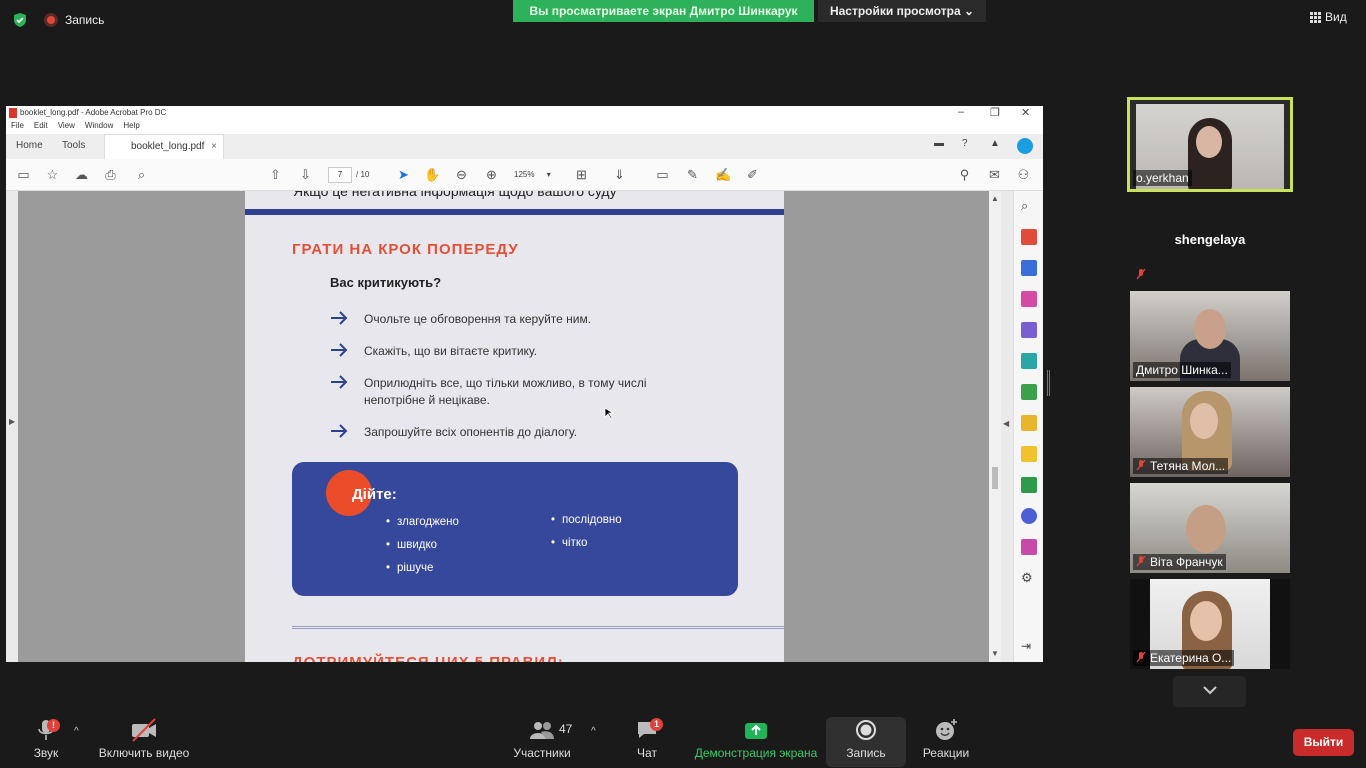  What do you see at coordinates (12, 426) in the screenshot?
I see `left-pane-toggle: ▶` at bounding box center [12, 426].